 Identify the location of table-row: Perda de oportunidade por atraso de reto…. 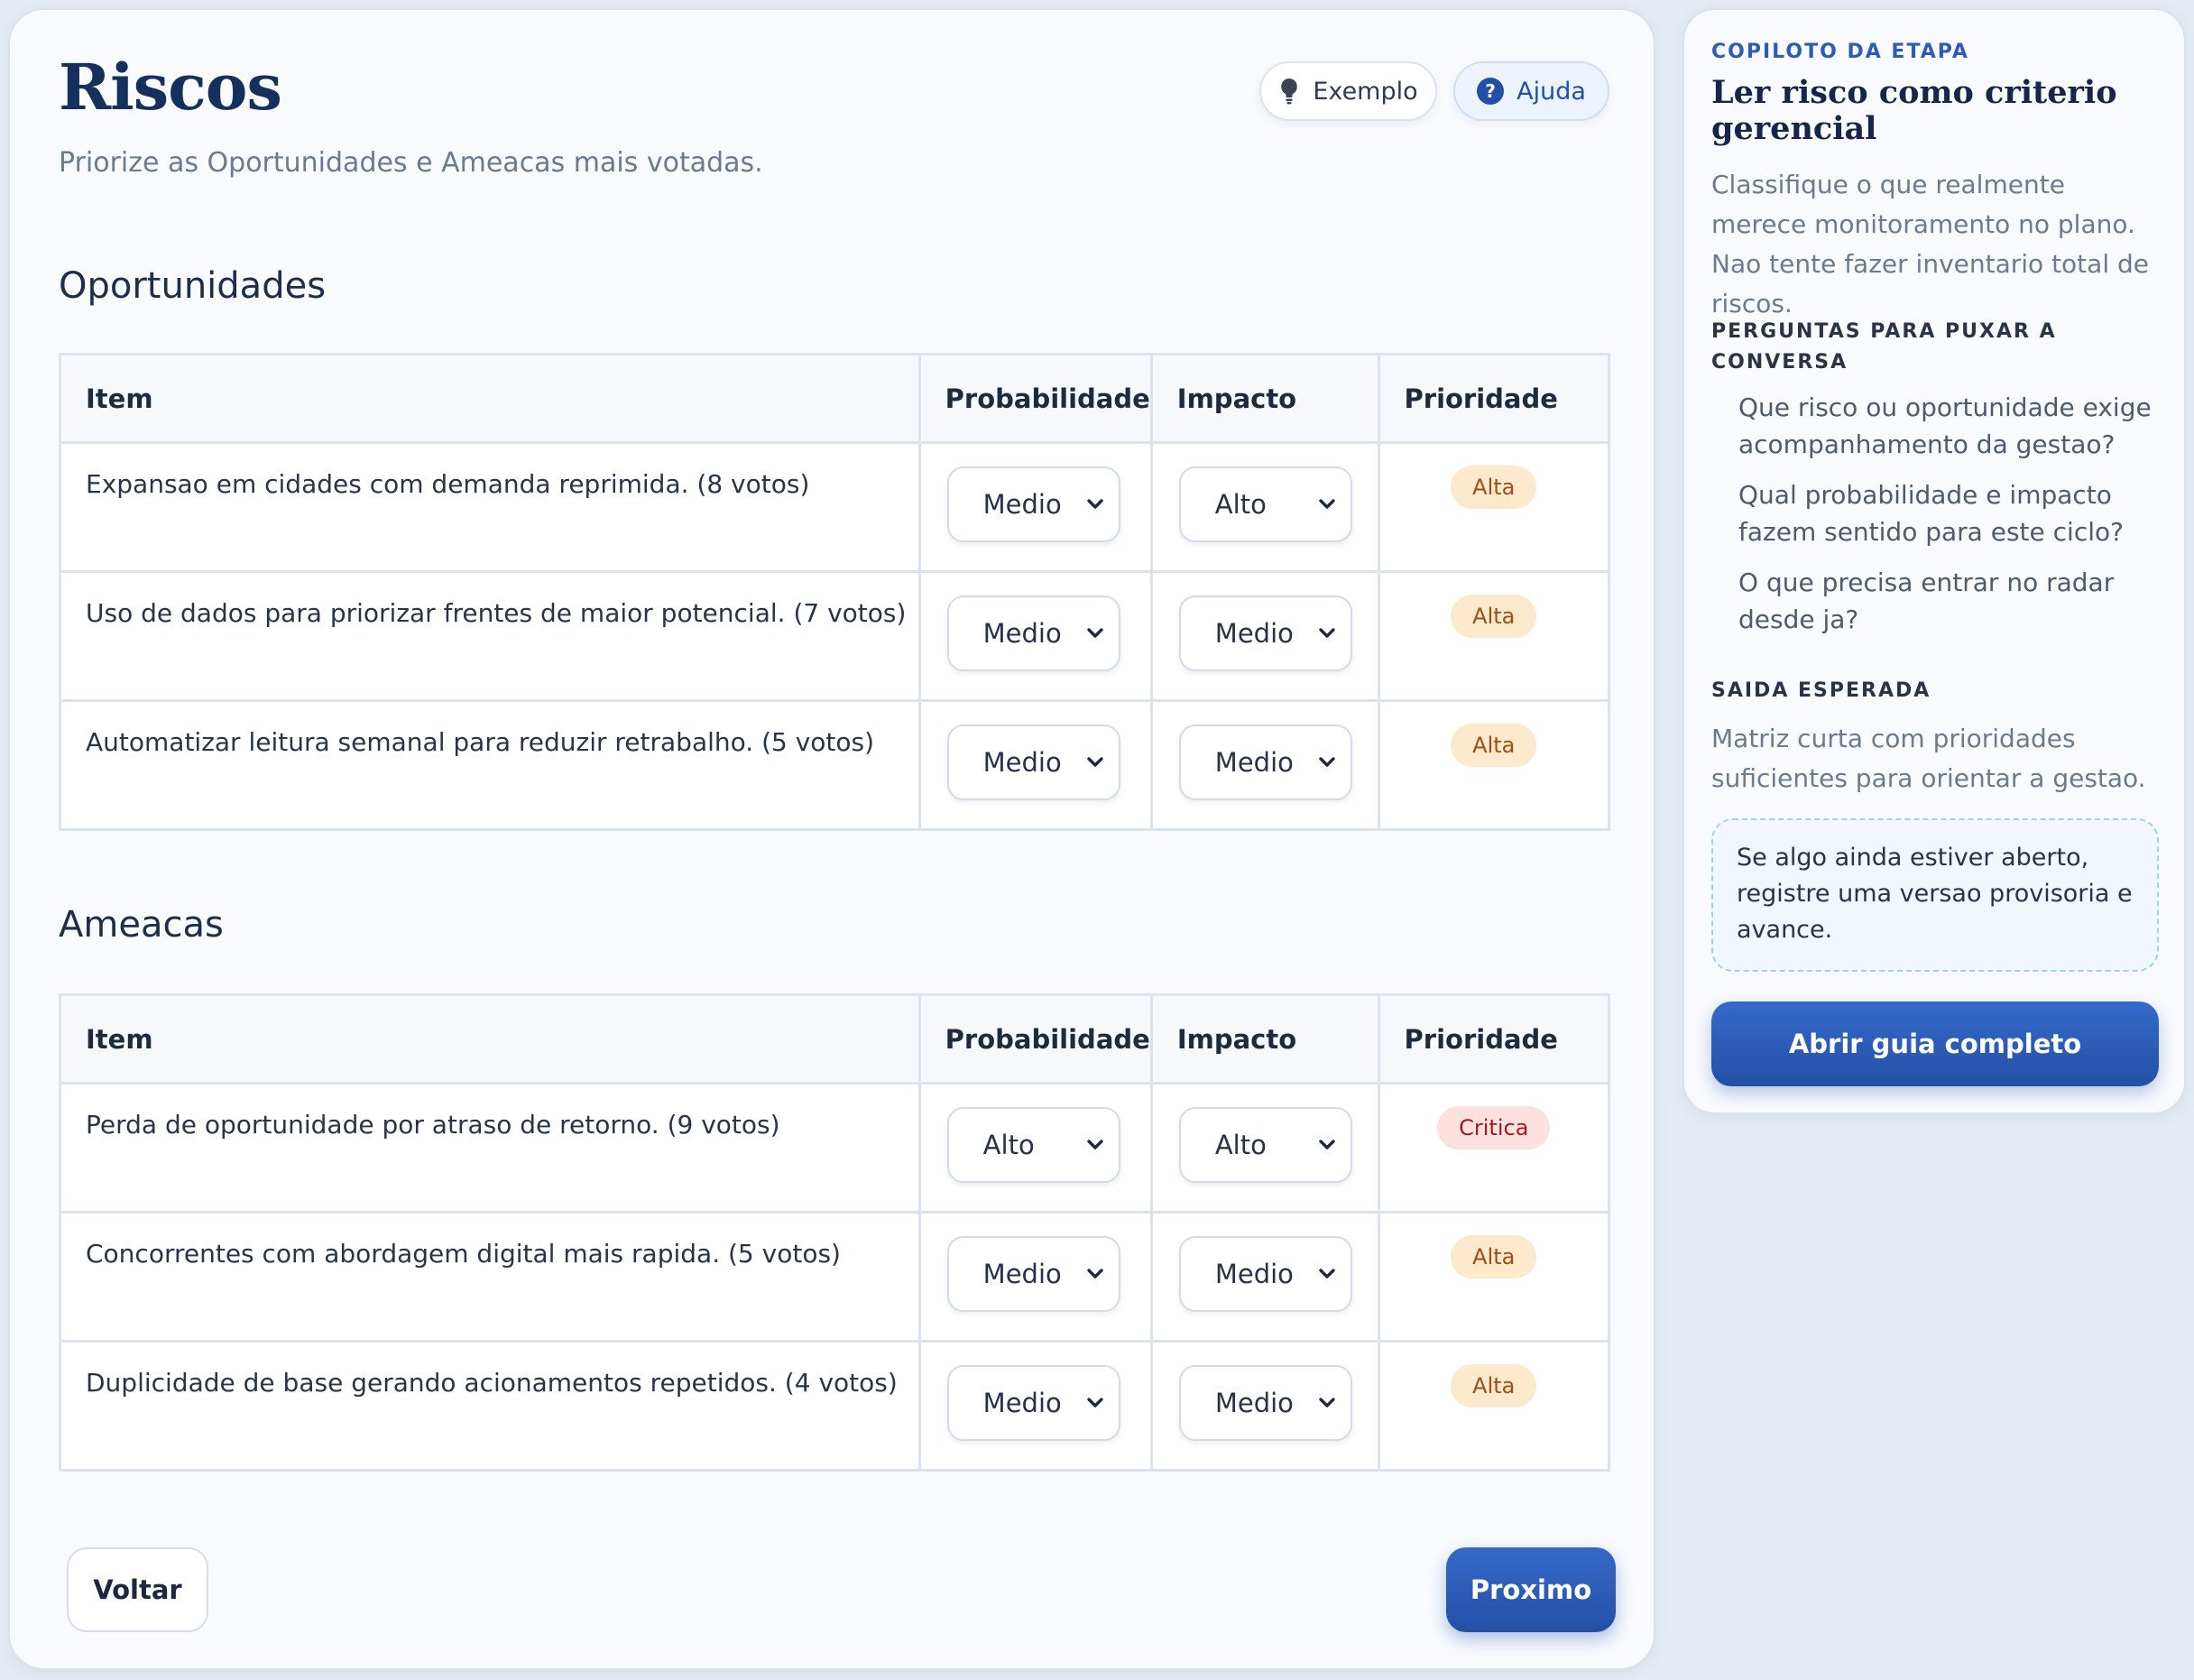
(835, 1148).